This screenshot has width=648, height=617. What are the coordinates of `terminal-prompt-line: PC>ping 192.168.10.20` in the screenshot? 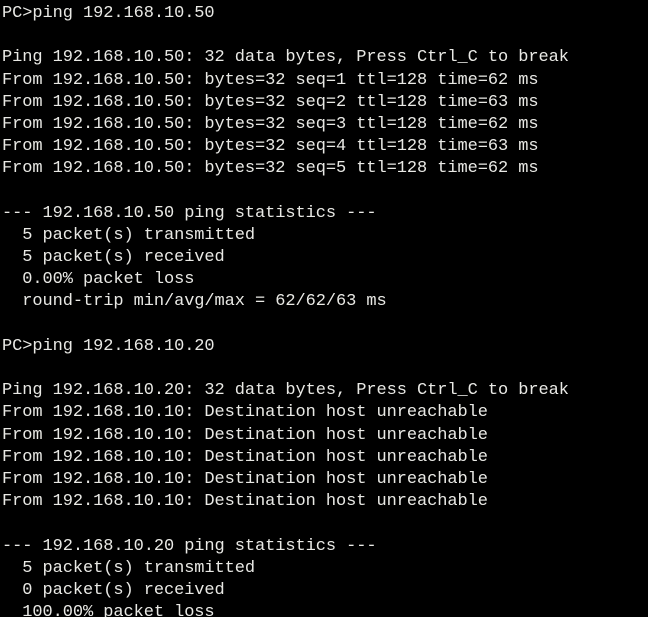 It's located at (108, 346).